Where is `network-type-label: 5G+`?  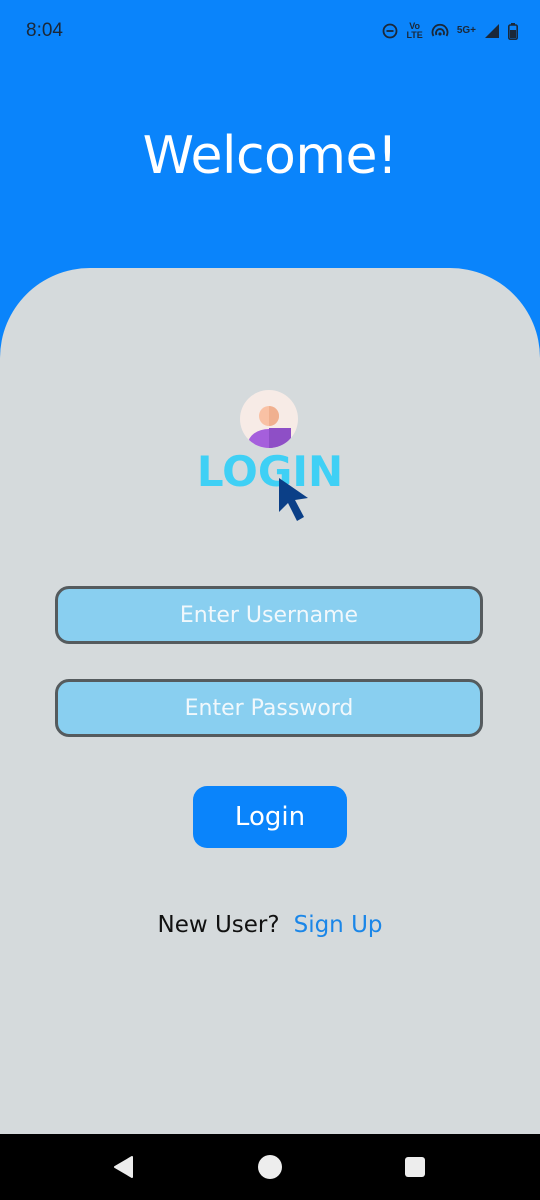
network-type-label: 5G+ is located at coordinates (466, 30).